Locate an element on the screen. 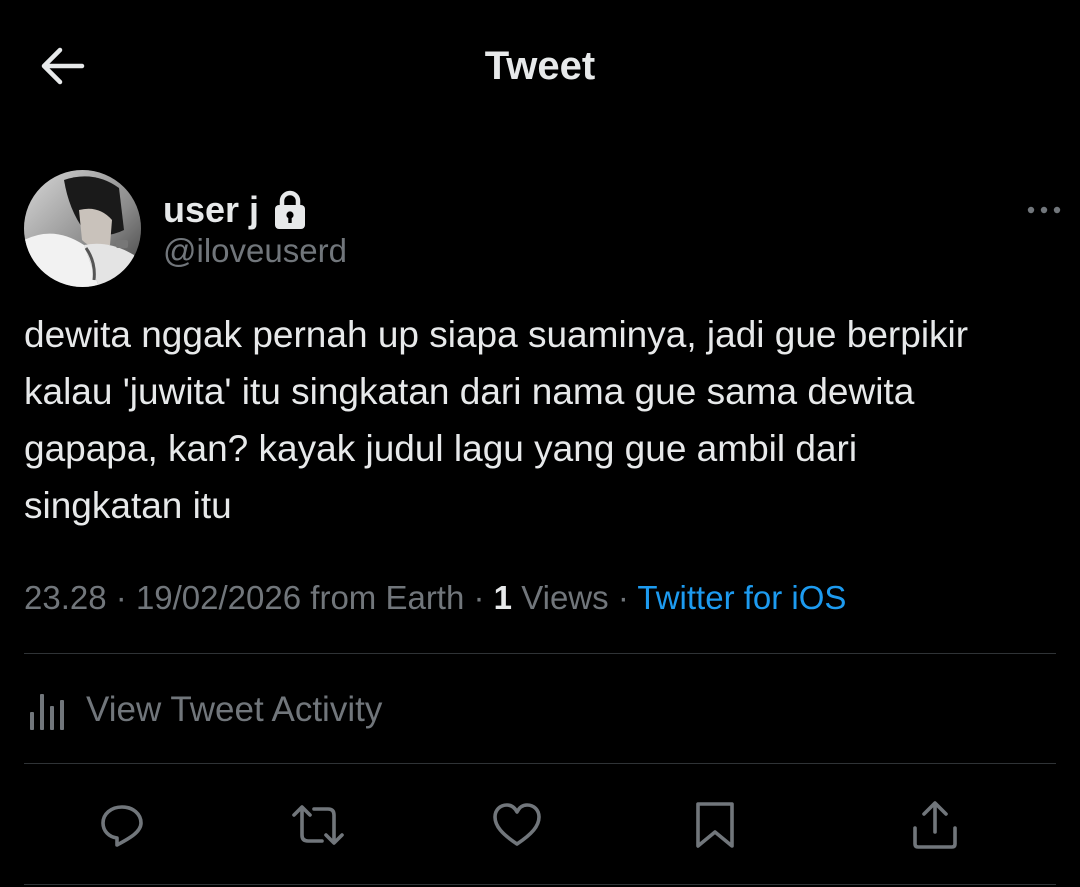 The width and height of the screenshot is (1080, 887). tweet-location: from Earth is located at coordinates (387, 597).